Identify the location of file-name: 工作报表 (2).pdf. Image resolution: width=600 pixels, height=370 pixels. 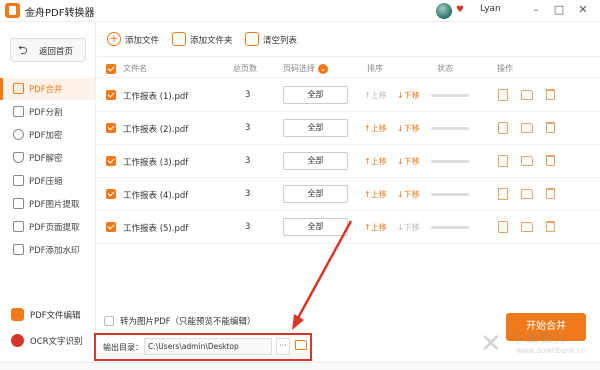
(156, 130).